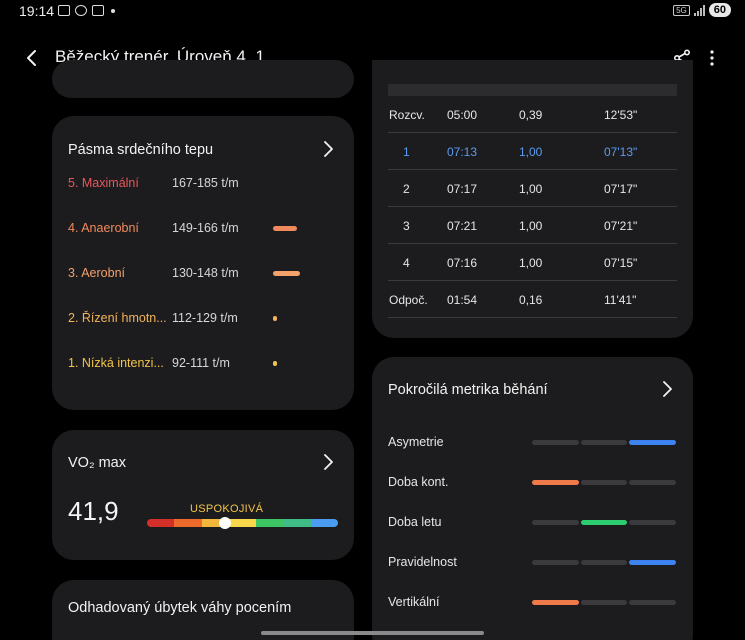 This screenshot has height=640, width=745. What do you see at coordinates (621, 115) in the screenshot?
I see `split-pace: 12'53"` at bounding box center [621, 115].